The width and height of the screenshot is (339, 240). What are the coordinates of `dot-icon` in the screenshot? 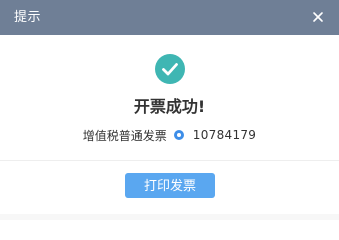 It's located at (178, 135).